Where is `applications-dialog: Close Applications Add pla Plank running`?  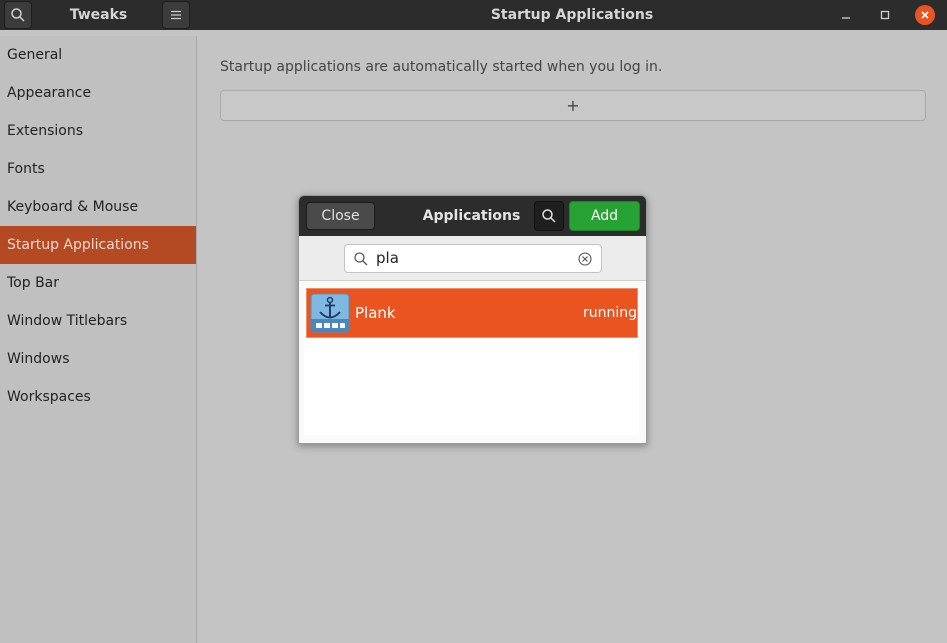
applications-dialog: Close Applications Add pla Plank running is located at coordinates (472, 319).